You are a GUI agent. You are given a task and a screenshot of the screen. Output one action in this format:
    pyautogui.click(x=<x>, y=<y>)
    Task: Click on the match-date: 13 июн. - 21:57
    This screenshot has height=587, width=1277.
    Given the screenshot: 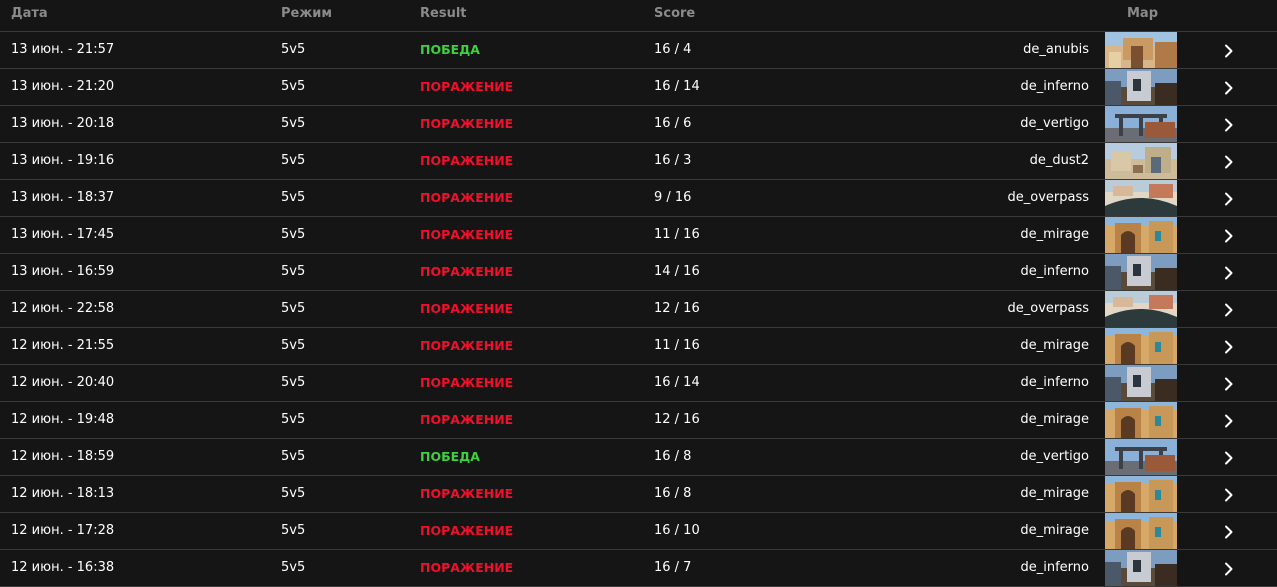 What is the action you would take?
    pyautogui.click(x=63, y=49)
    